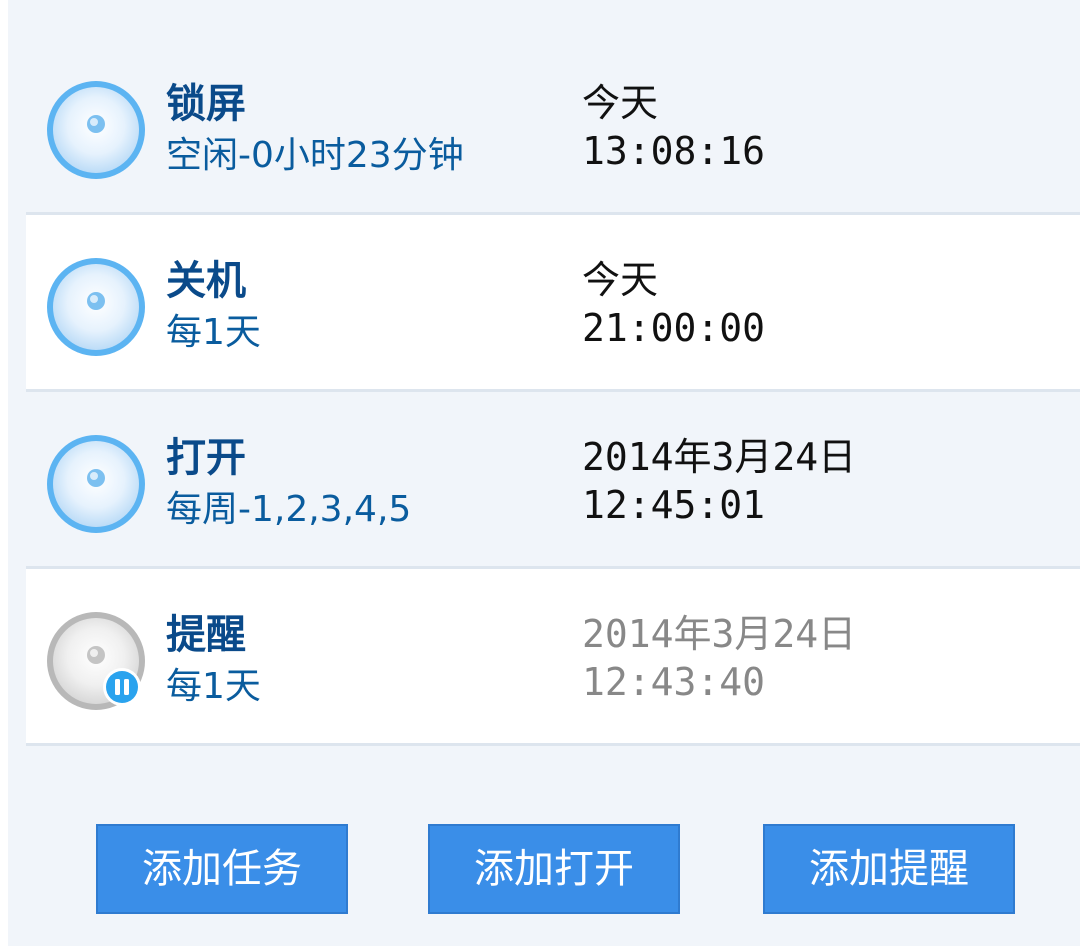  I want to click on task-time: 21:00:00, so click(674, 328).